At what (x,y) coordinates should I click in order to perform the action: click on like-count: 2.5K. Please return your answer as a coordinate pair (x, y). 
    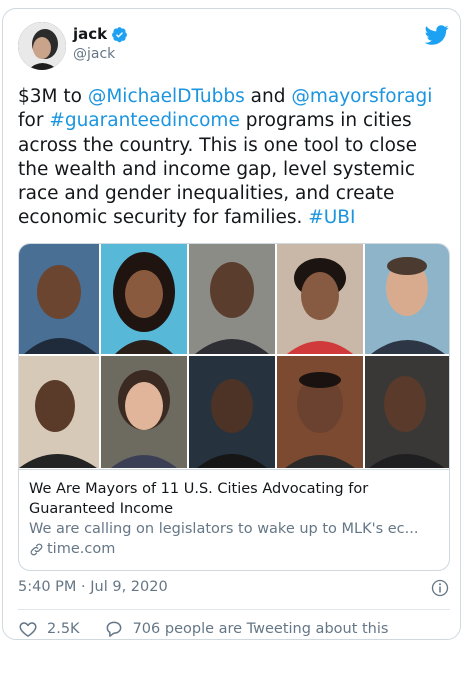
    Looking at the image, I should click on (63, 629).